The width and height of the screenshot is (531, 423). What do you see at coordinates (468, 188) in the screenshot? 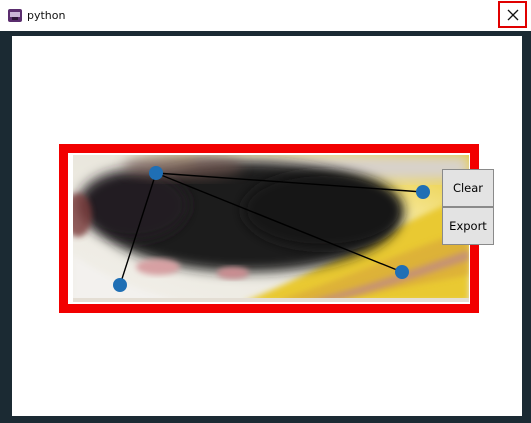
I see `clear-button: Clear` at bounding box center [468, 188].